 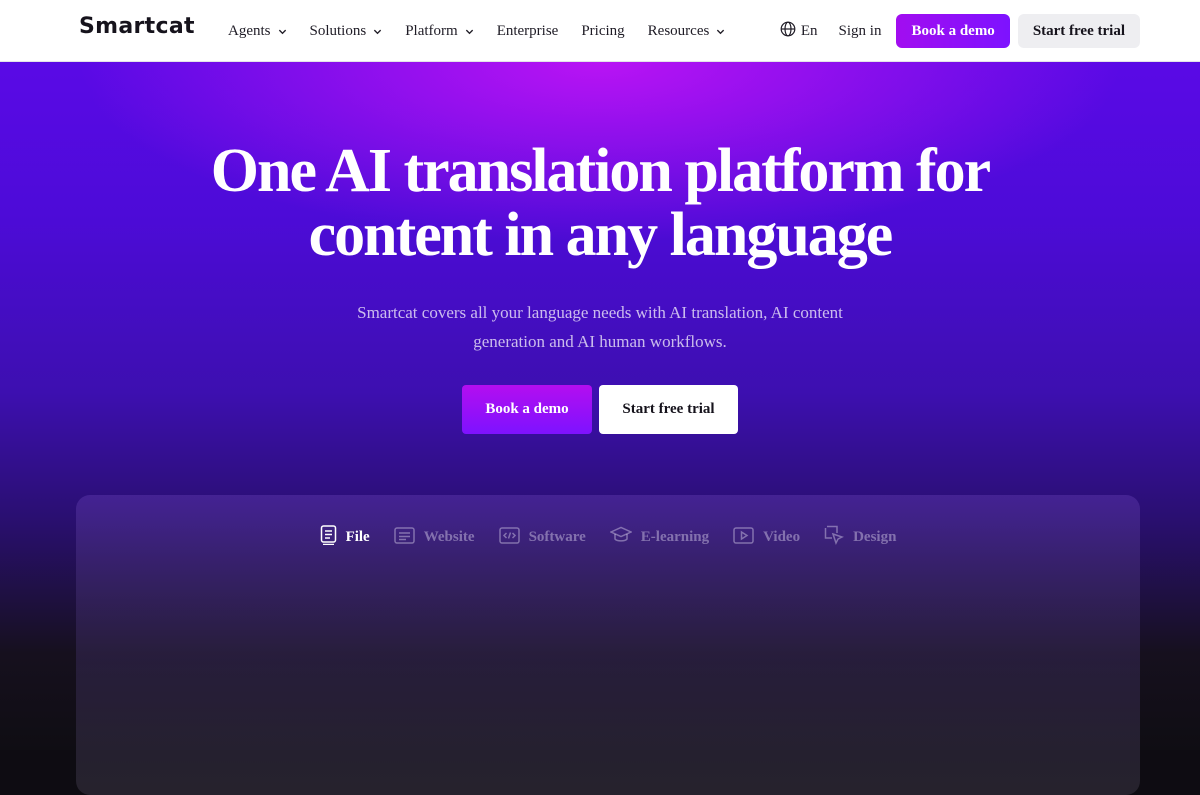 I want to click on tab-software: Software, so click(x=542, y=537).